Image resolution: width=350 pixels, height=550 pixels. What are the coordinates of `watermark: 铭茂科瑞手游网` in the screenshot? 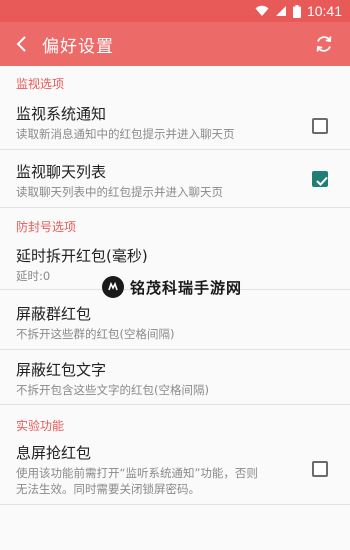 It's located at (172, 287).